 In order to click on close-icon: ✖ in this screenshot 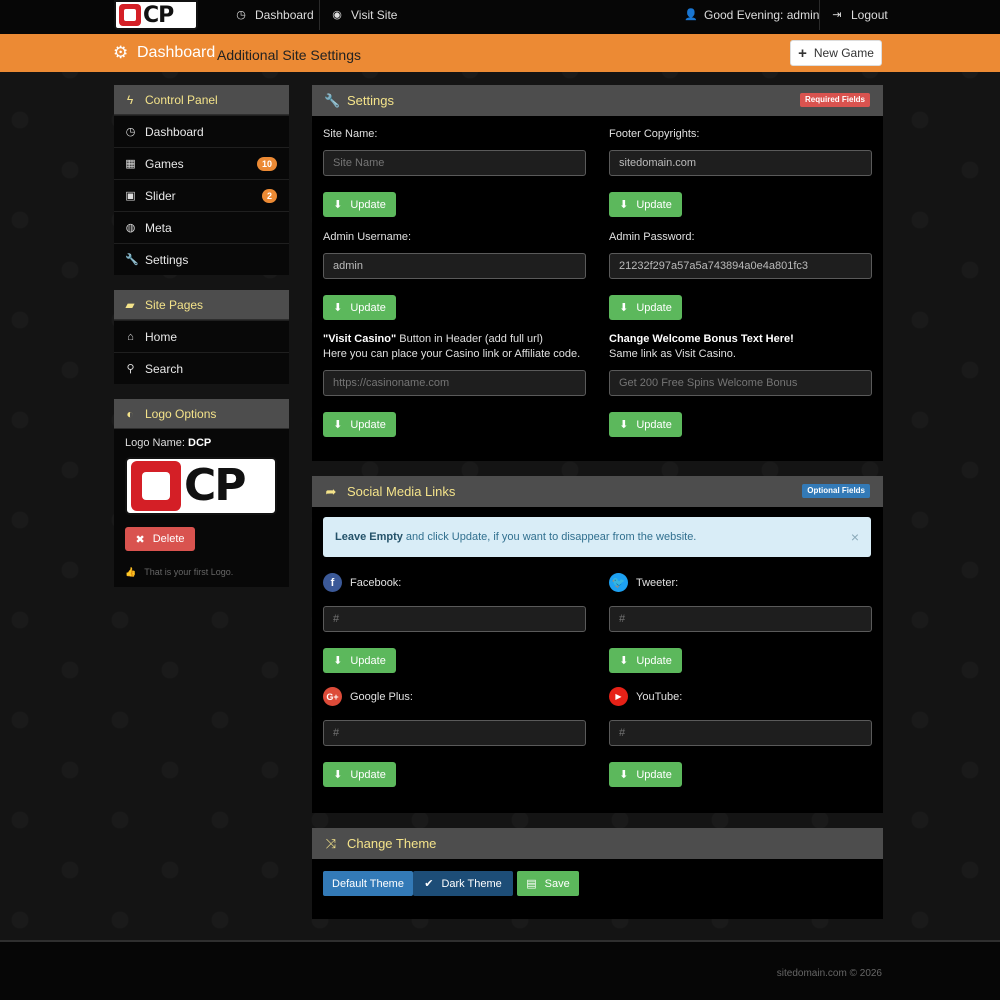, I will do `click(140, 539)`.